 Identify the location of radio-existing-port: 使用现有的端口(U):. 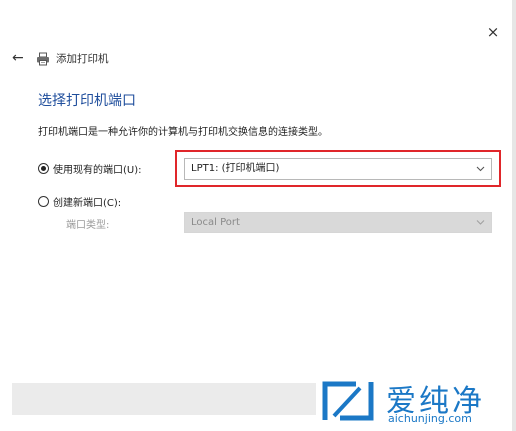
(90, 168).